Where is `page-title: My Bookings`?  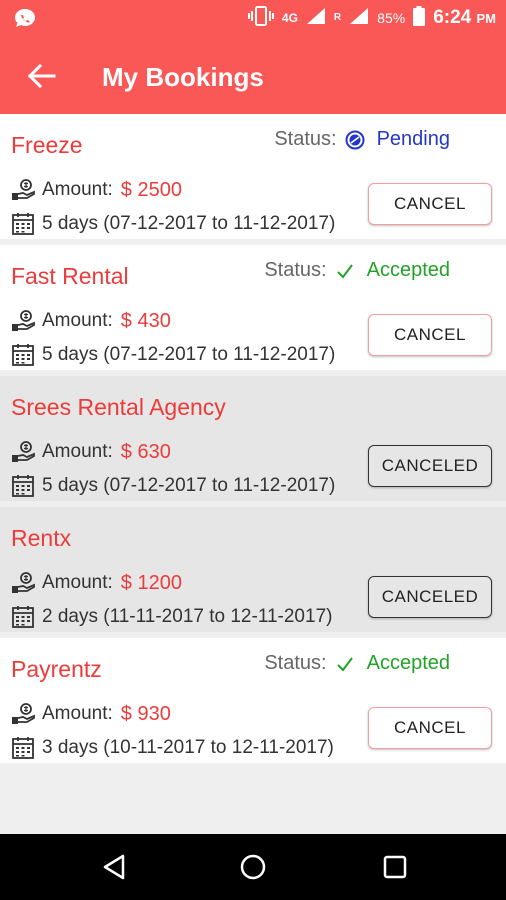 page-title: My Bookings is located at coordinates (183, 77).